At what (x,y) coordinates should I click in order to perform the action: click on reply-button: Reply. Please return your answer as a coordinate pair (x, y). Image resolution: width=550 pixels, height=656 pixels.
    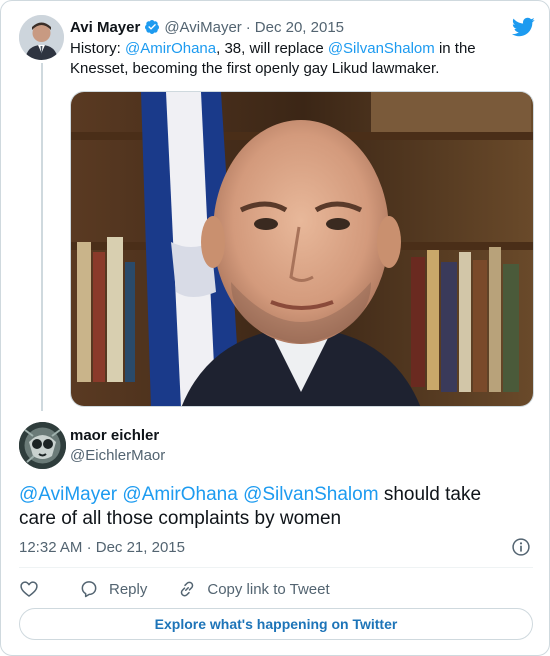
    Looking at the image, I should click on (113, 589).